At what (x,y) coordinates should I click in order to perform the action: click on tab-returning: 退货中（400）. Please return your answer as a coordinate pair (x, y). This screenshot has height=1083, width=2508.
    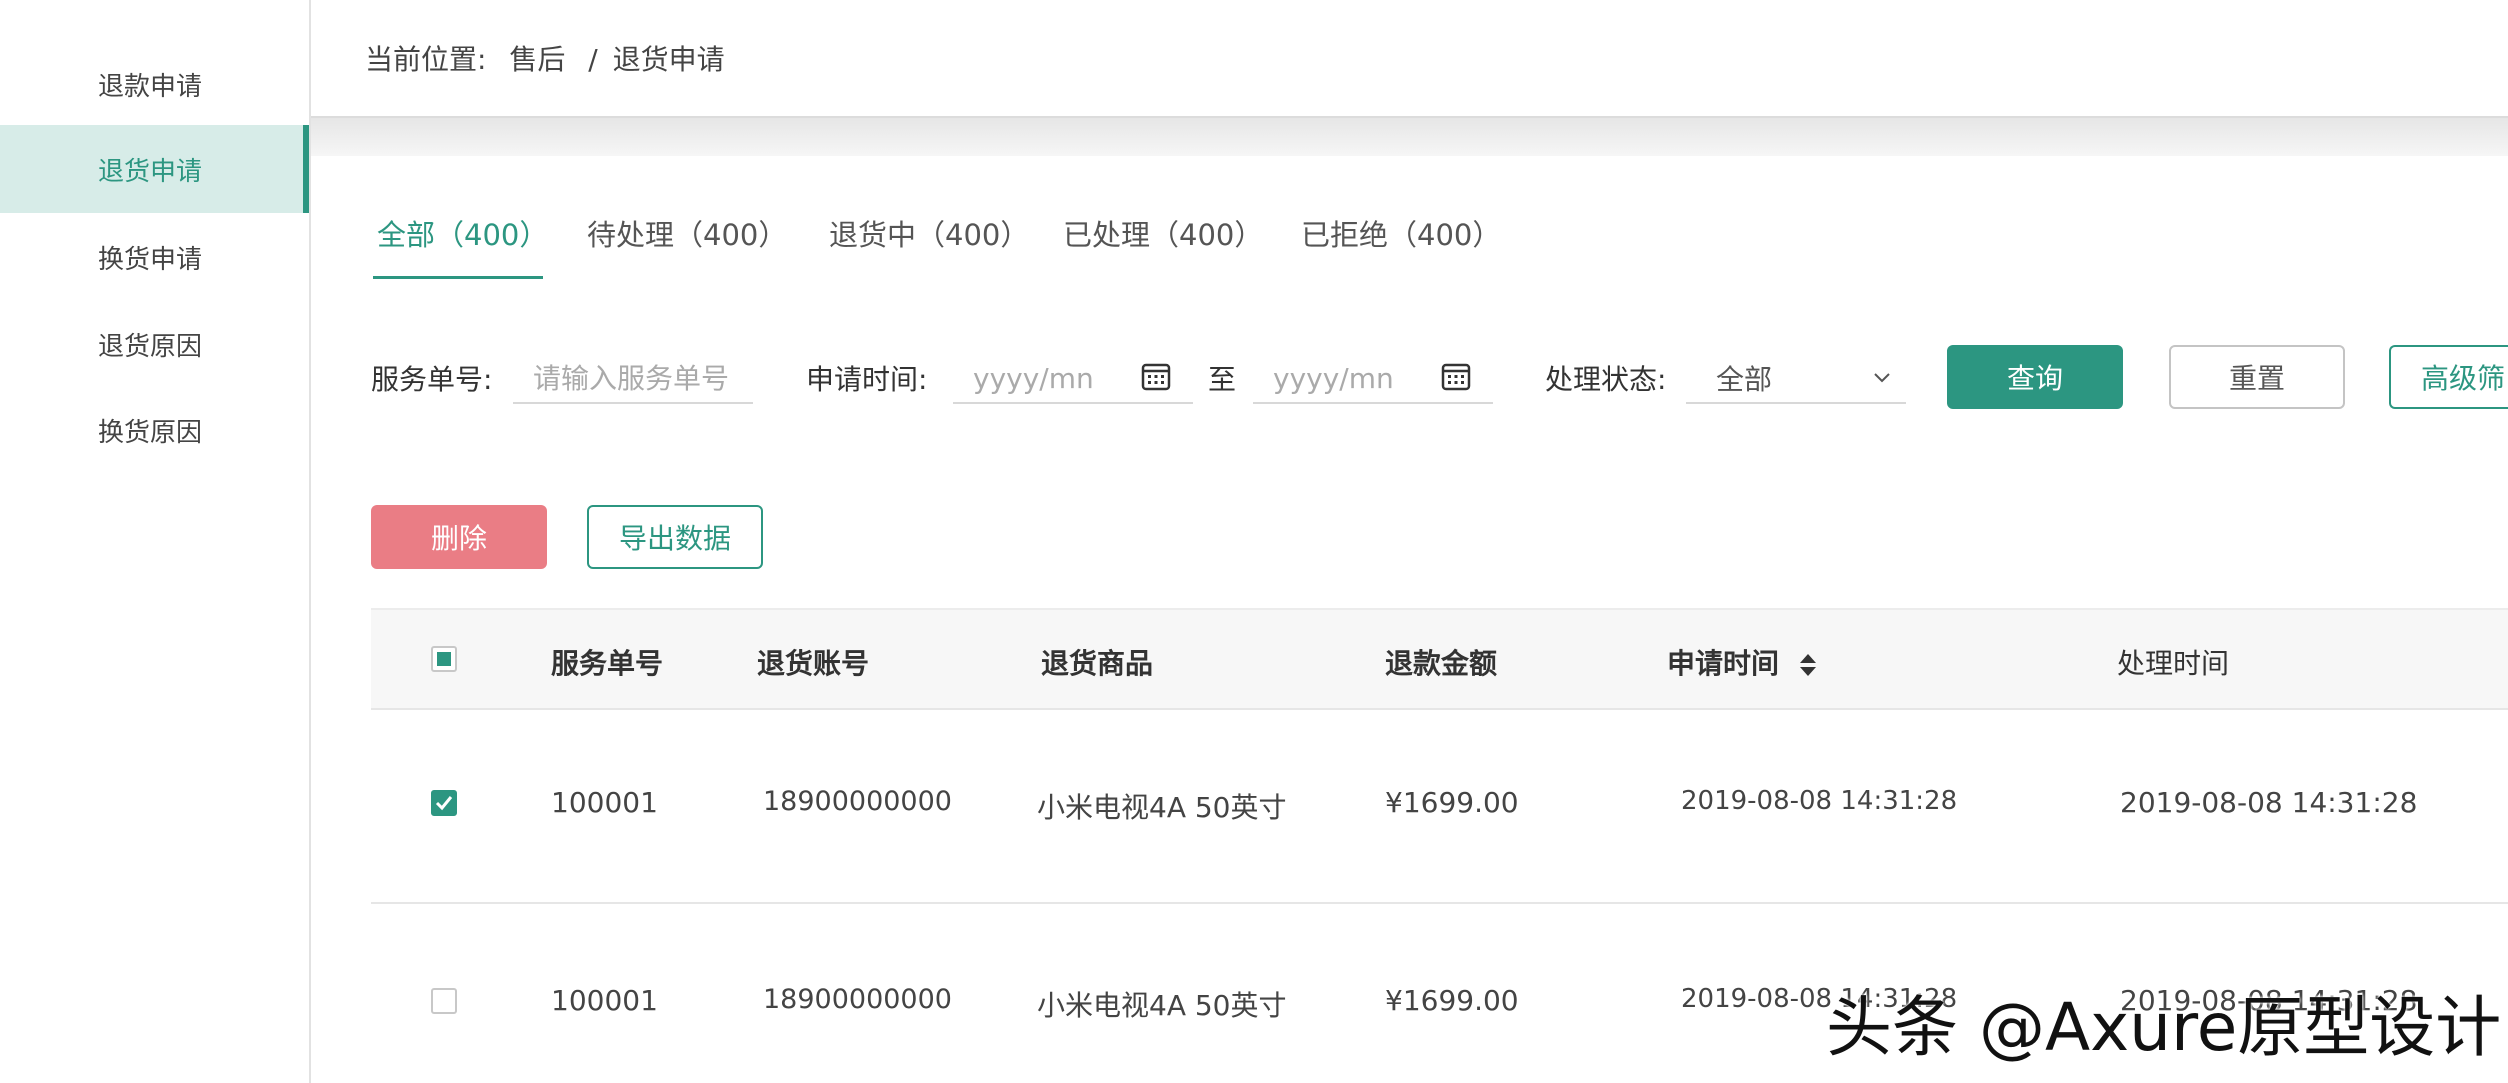
    Looking at the image, I should click on (929, 233).